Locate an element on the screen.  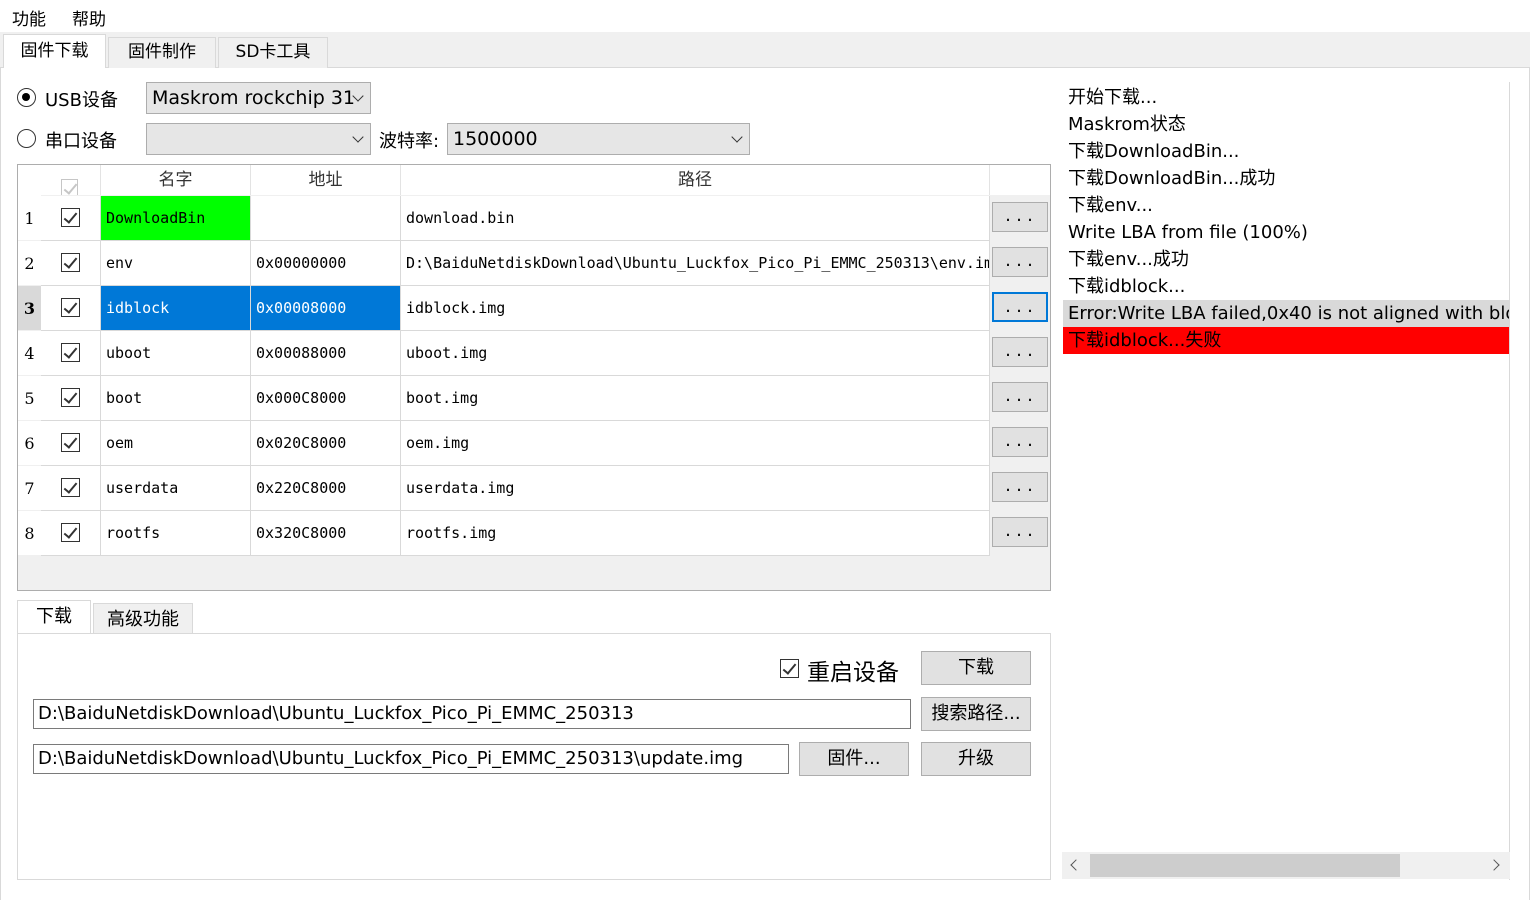
row-address: 0x220C8000 is located at coordinates (326, 488).